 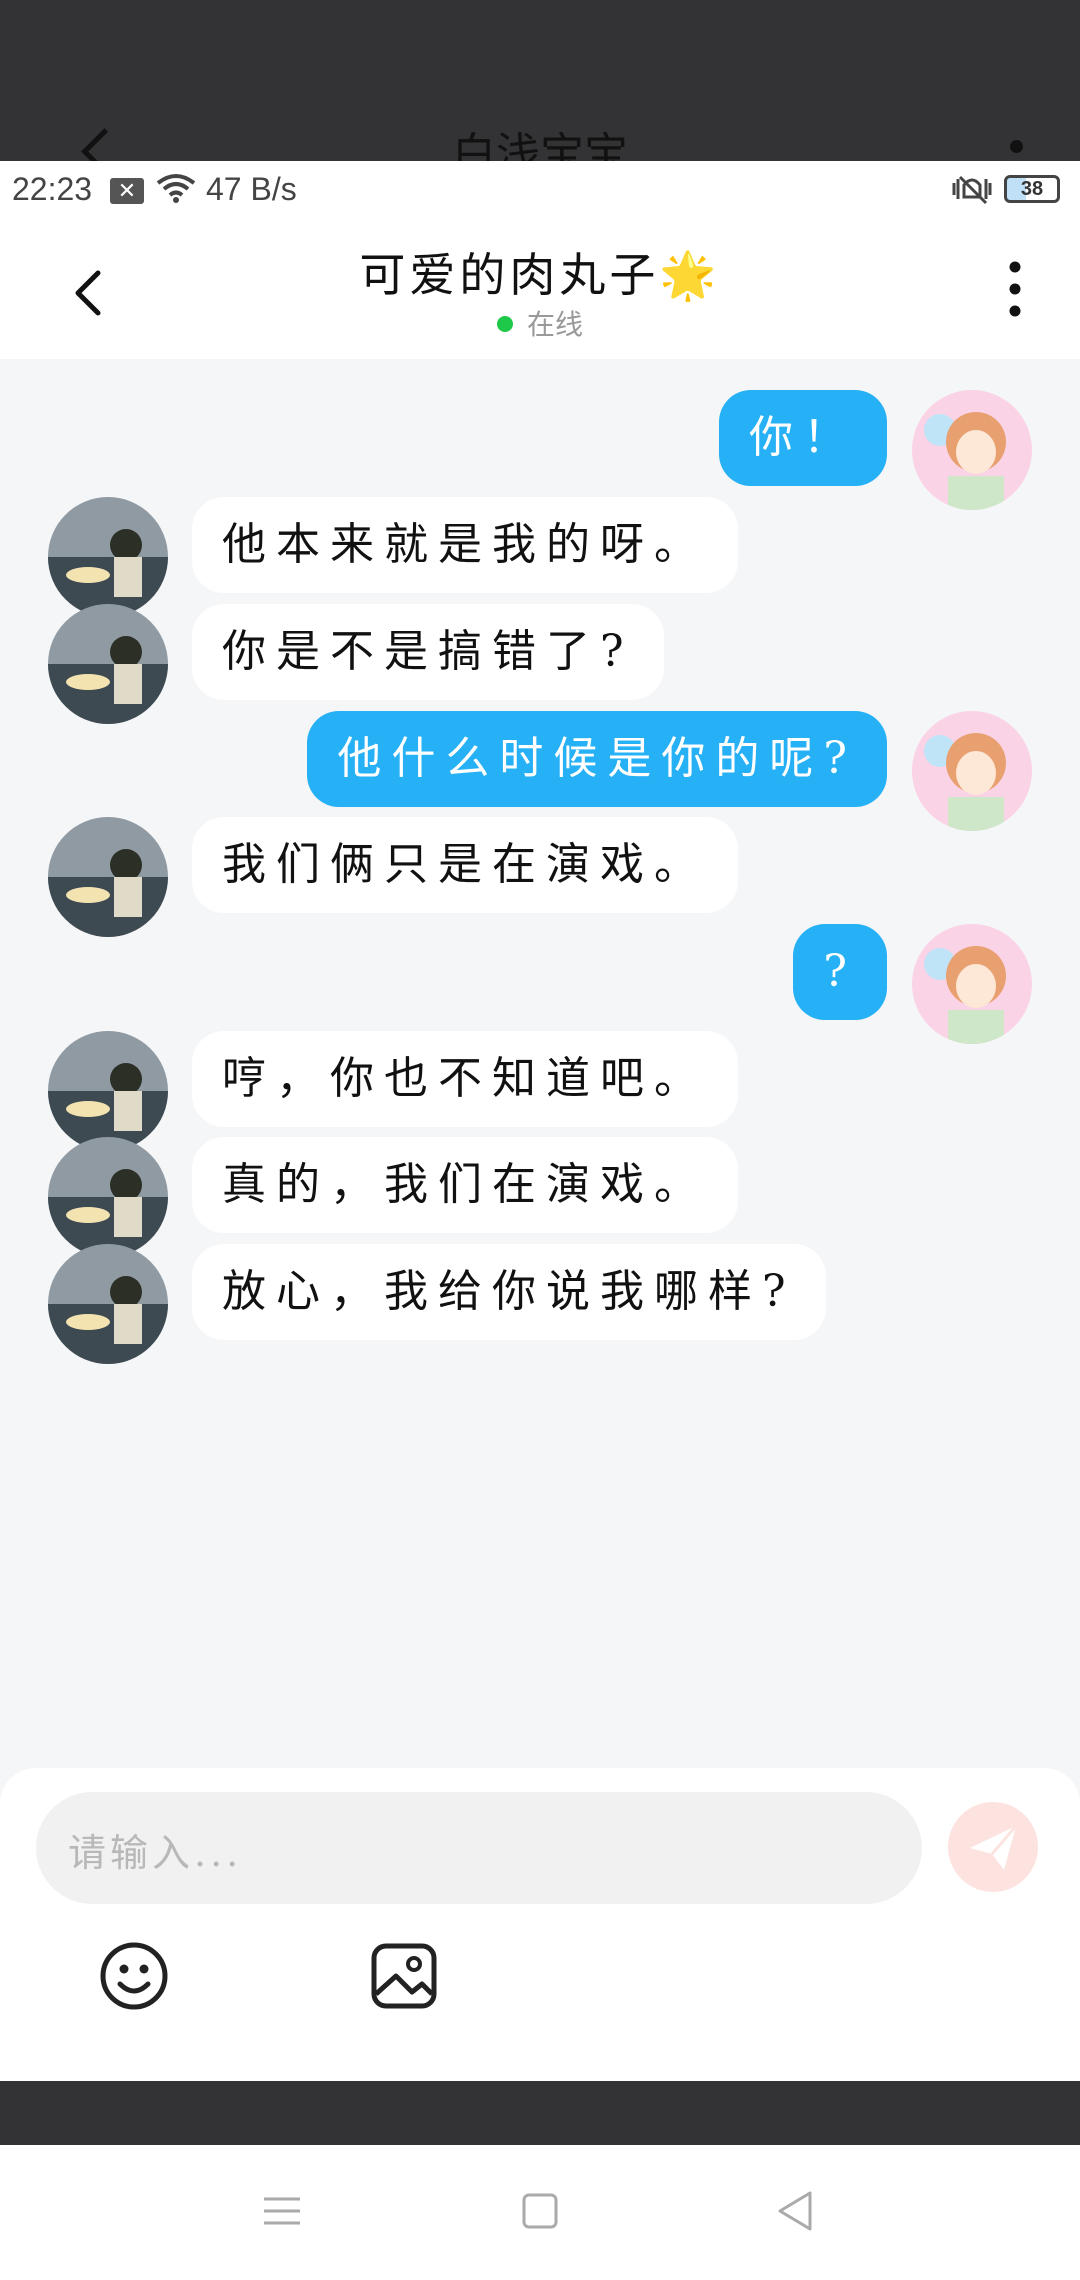 What do you see at coordinates (1016, 146) in the screenshot?
I see `background-more-icon` at bounding box center [1016, 146].